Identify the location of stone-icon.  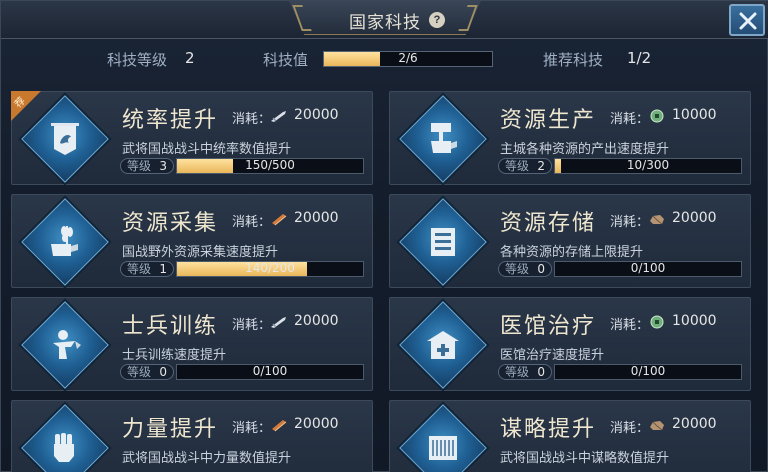
(657, 424).